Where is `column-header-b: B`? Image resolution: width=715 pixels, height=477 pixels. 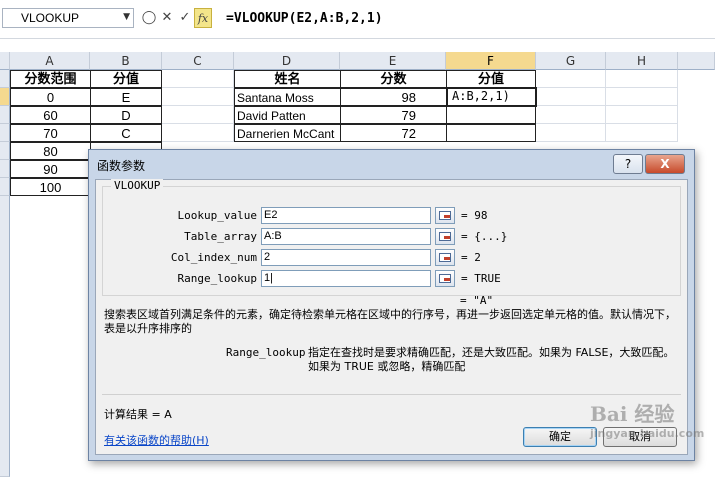 column-header-b: B is located at coordinates (126, 61).